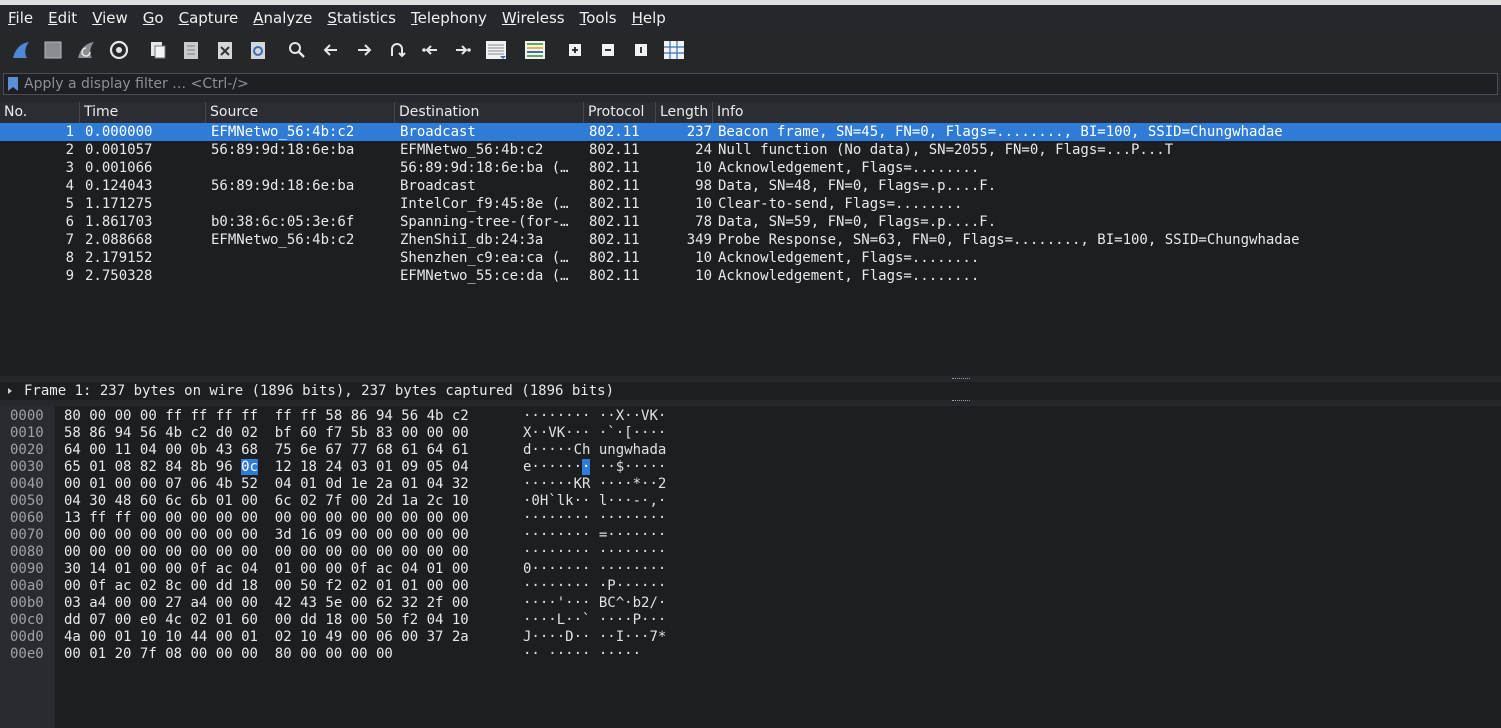 The height and width of the screenshot is (728, 1501). What do you see at coordinates (225, 50) in the screenshot?
I see `close-file-button` at bounding box center [225, 50].